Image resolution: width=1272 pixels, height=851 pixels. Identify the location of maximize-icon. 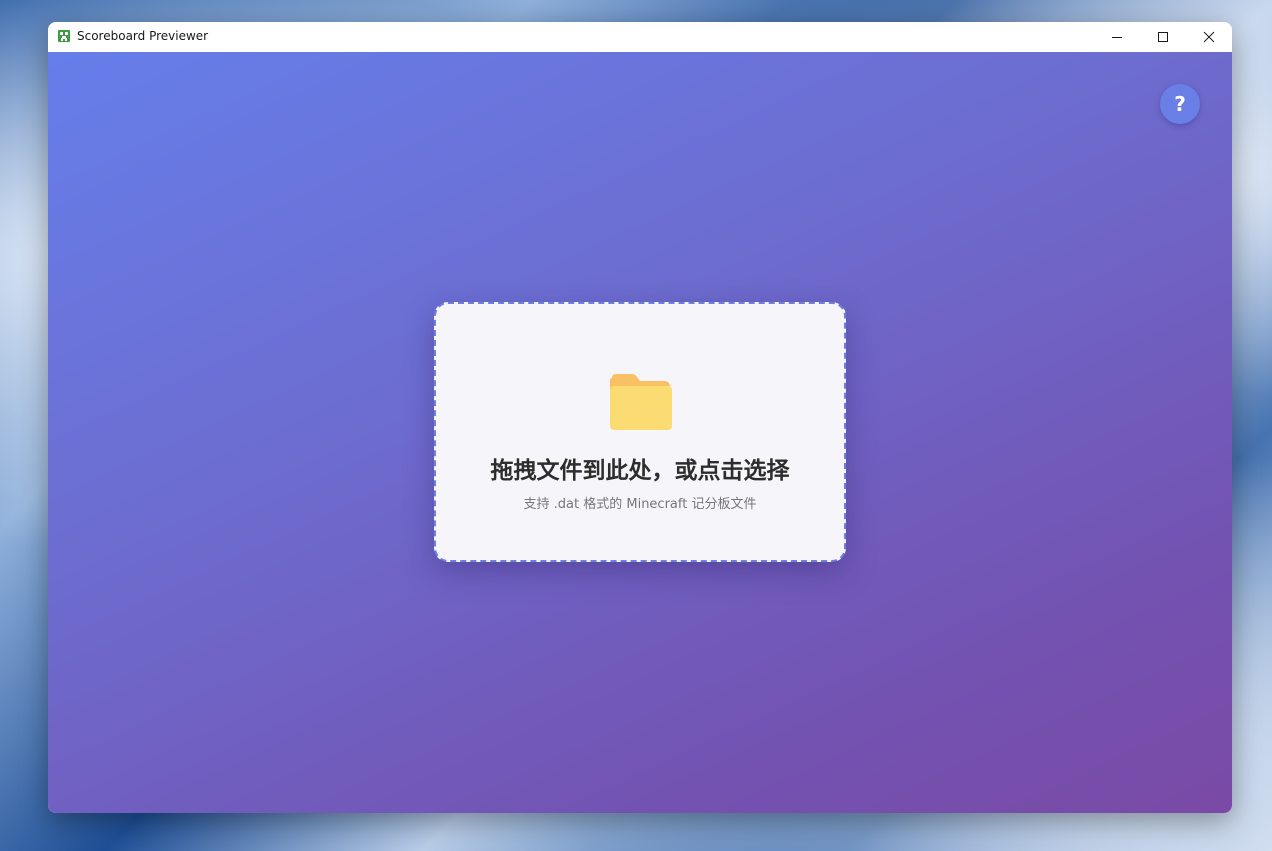
(1163, 37).